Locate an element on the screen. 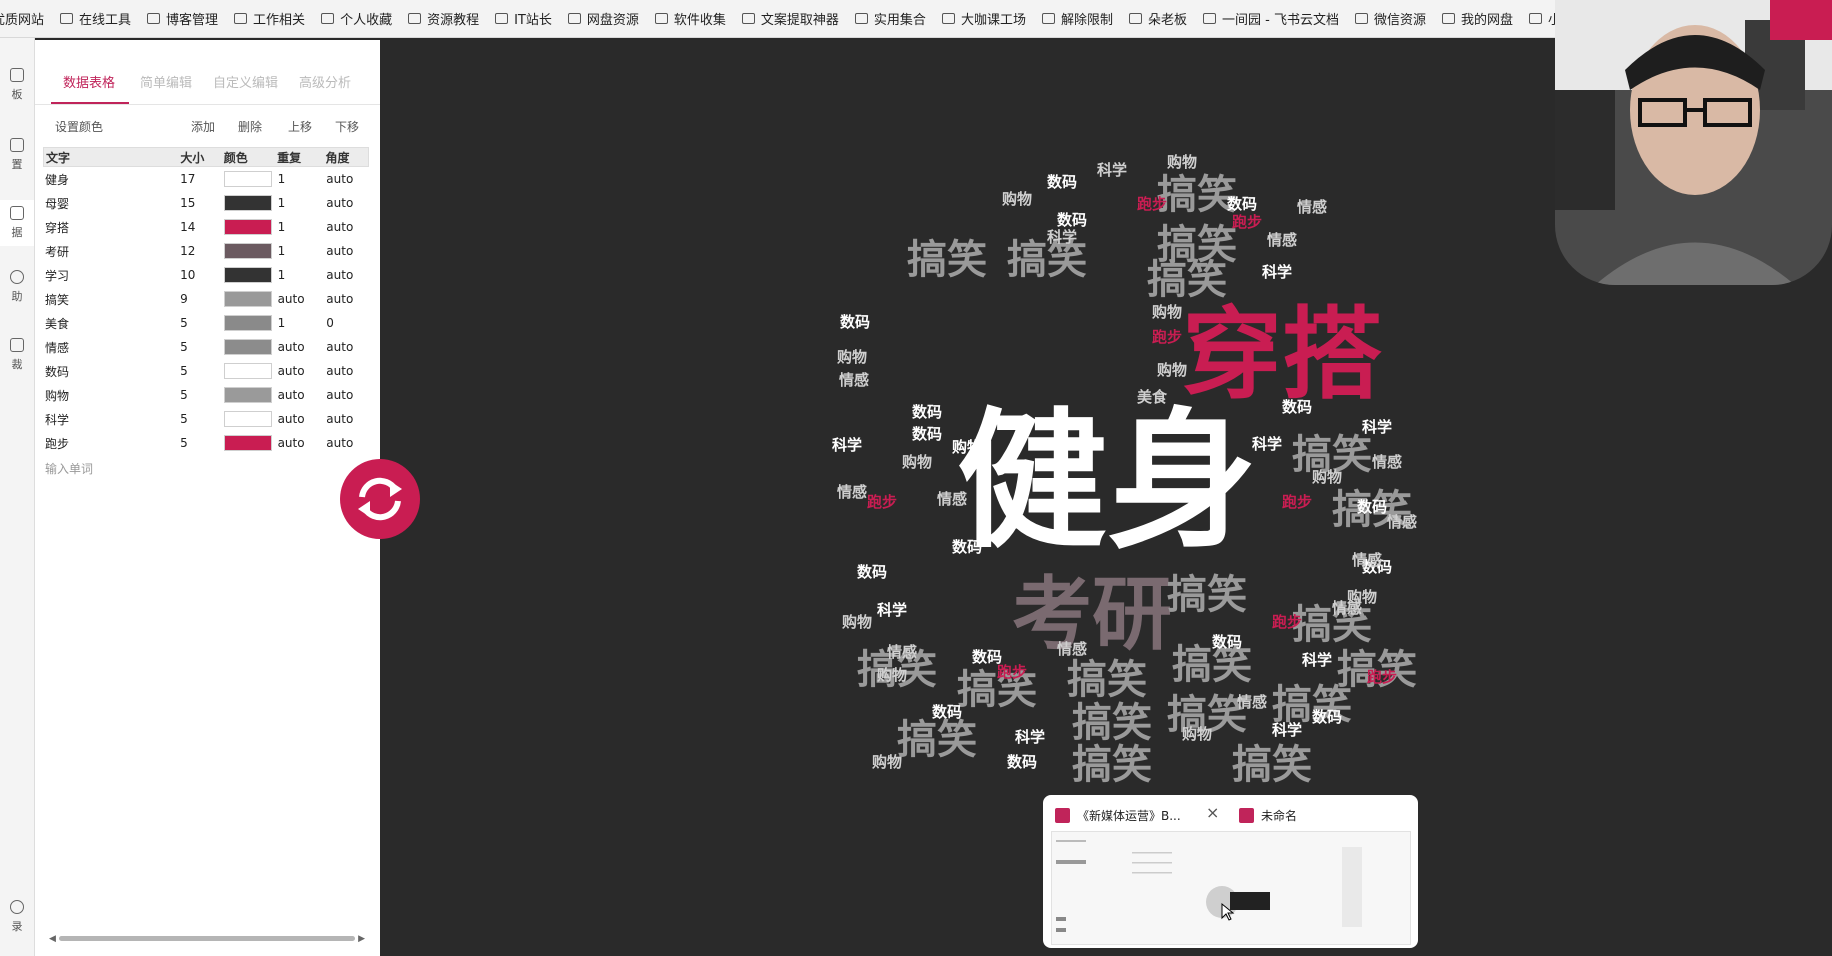 The image size is (1832, 956). table-row: 母婴 15 1 auto is located at coordinates (206, 203).